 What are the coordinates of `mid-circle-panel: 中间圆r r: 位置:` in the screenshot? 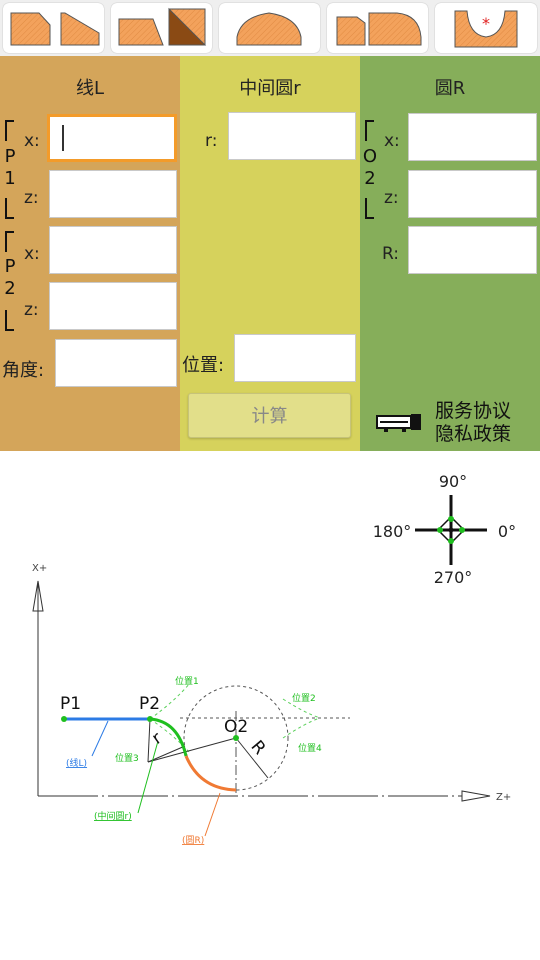 It's located at (270, 253).